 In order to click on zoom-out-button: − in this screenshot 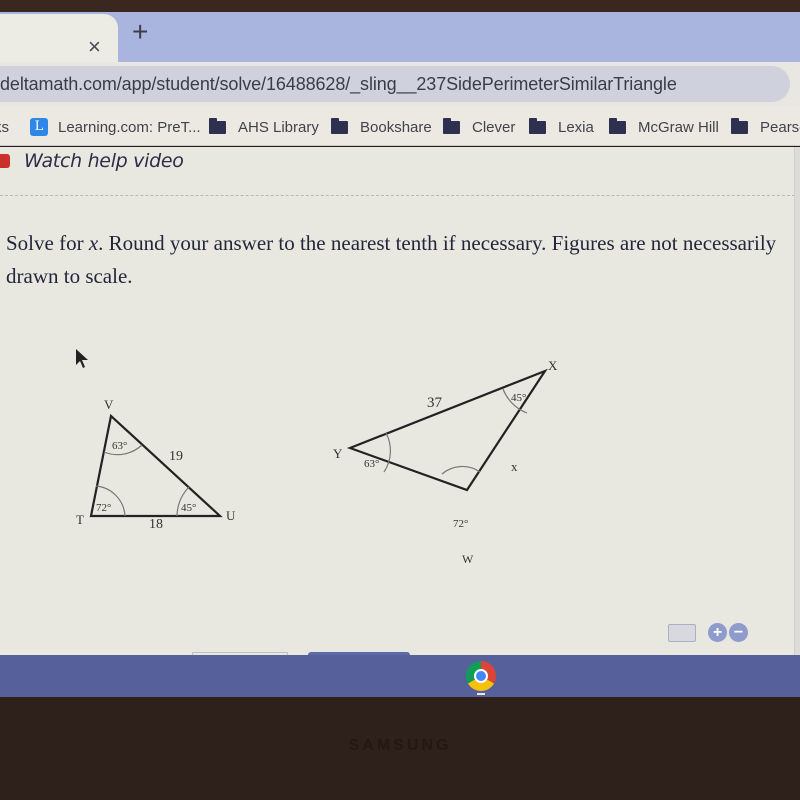, I will do `click(738, 632)`.